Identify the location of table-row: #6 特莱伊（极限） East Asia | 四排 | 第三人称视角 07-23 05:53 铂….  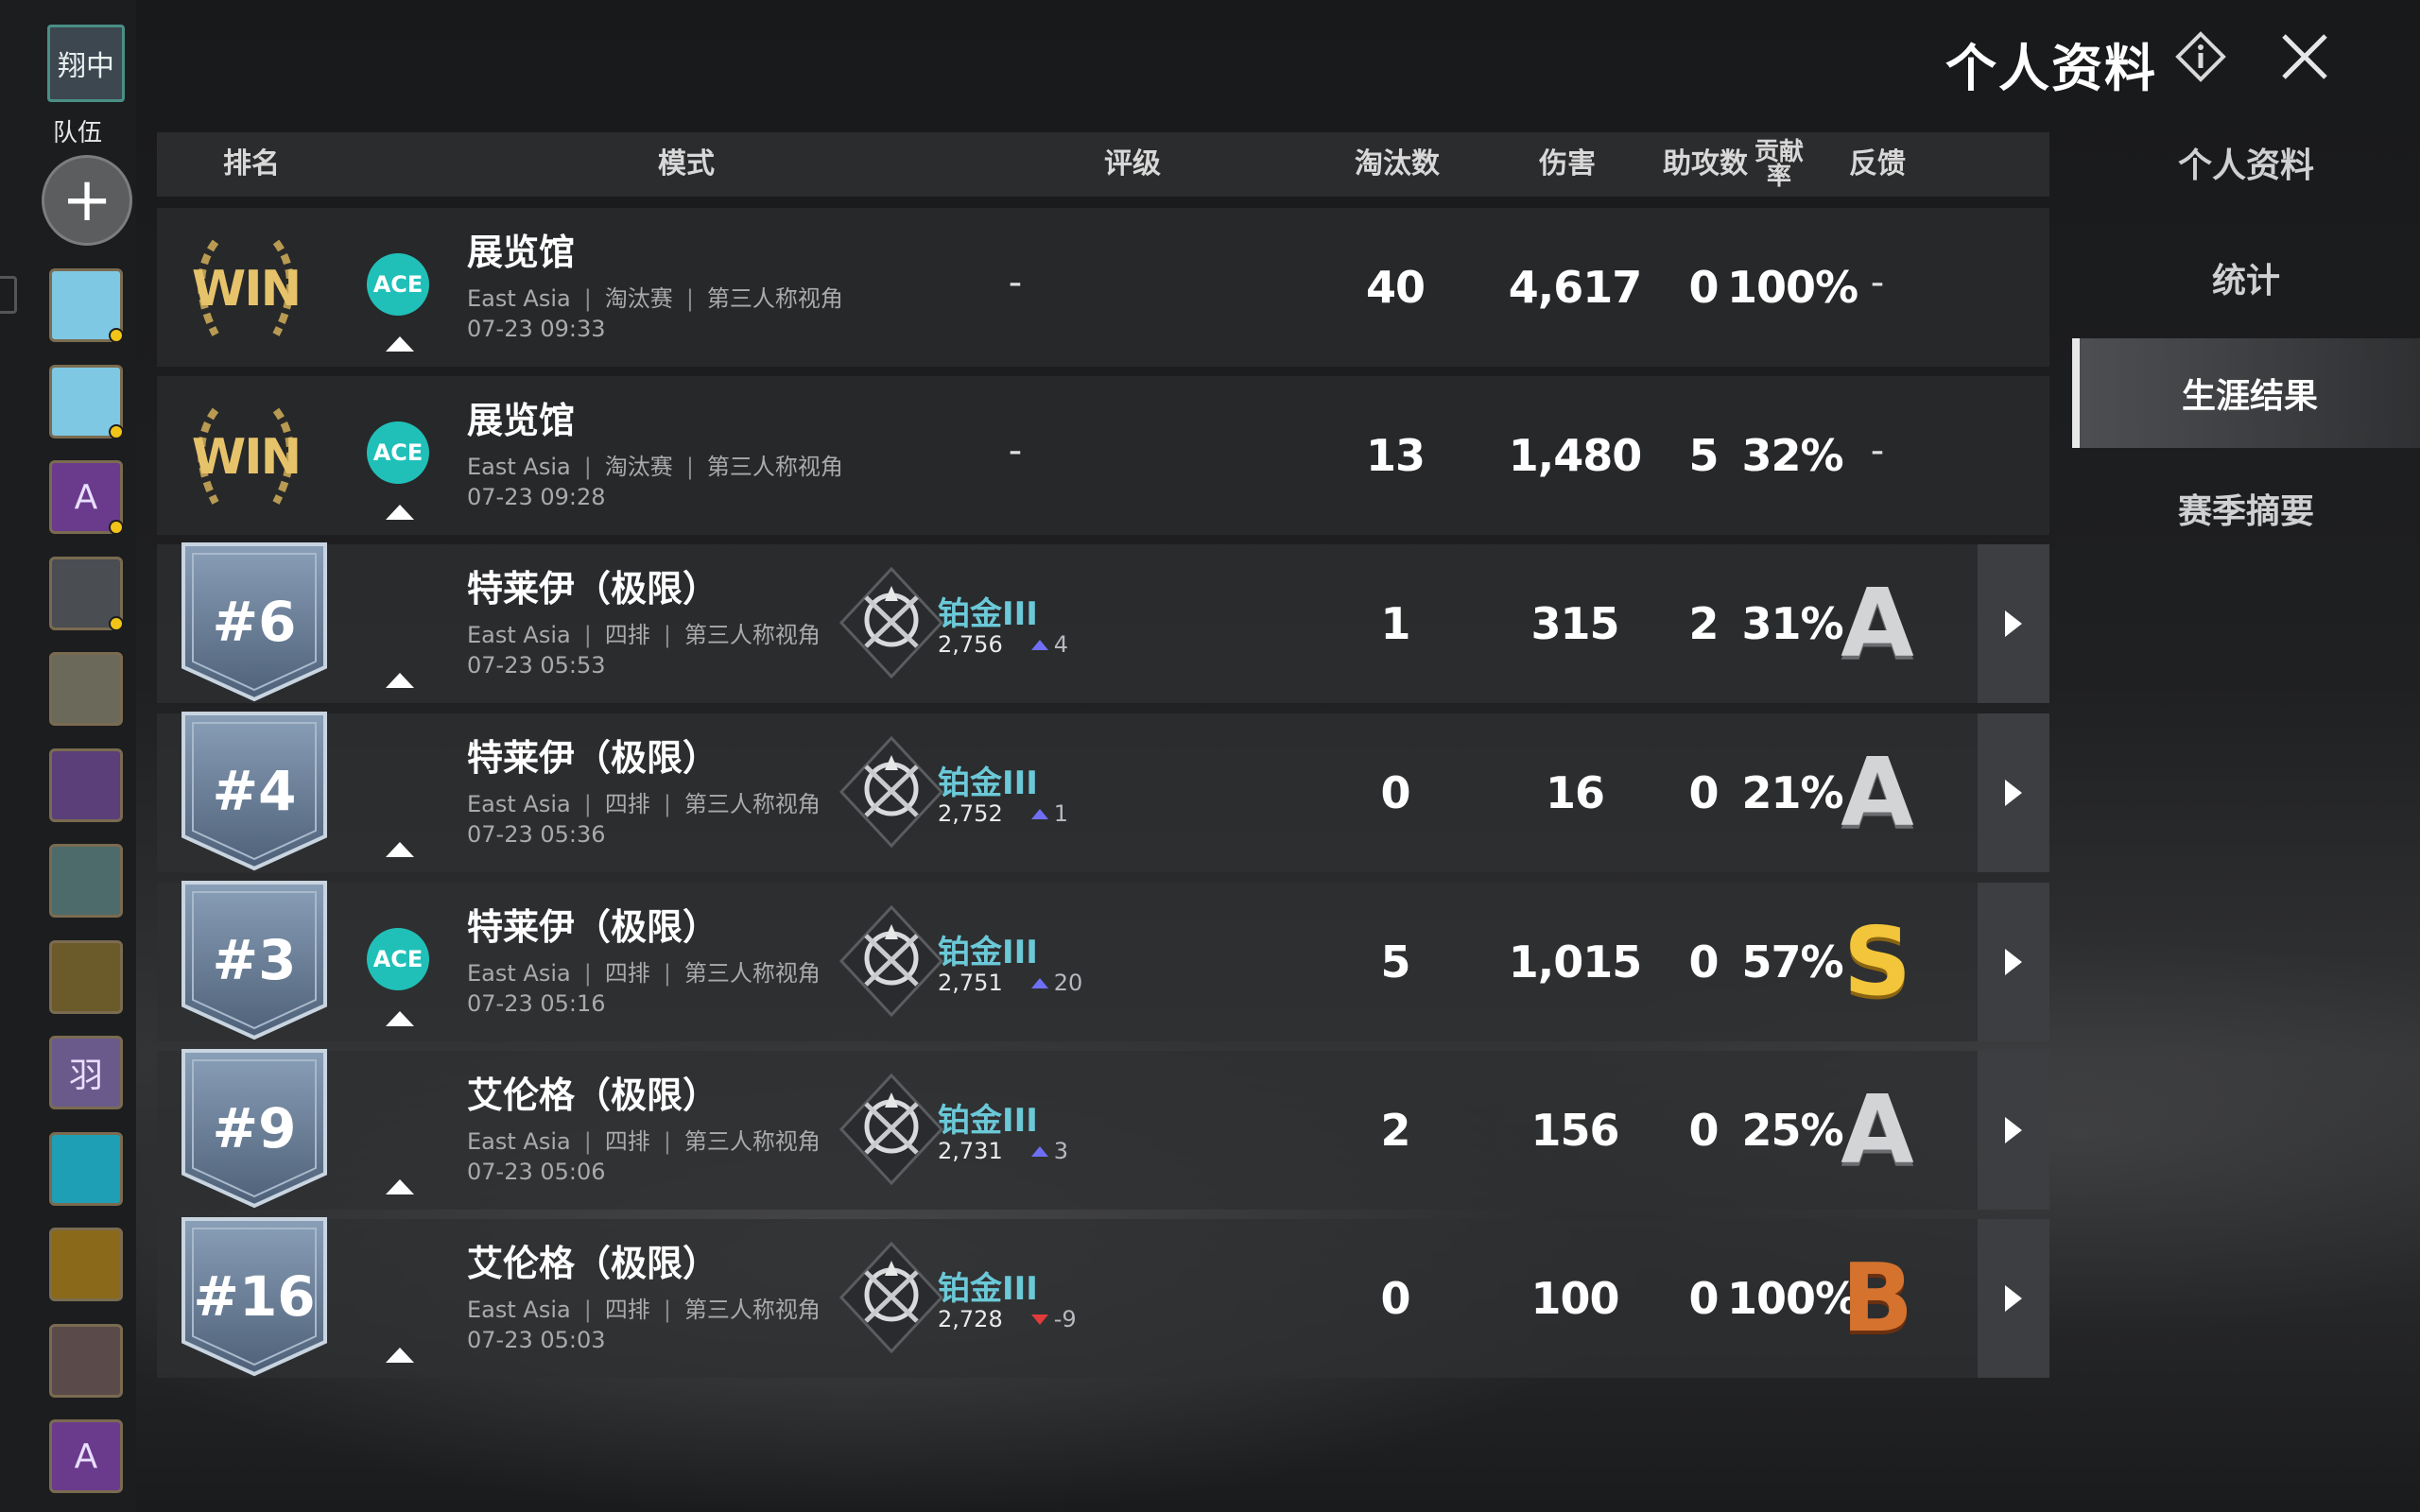
(1103, 622).